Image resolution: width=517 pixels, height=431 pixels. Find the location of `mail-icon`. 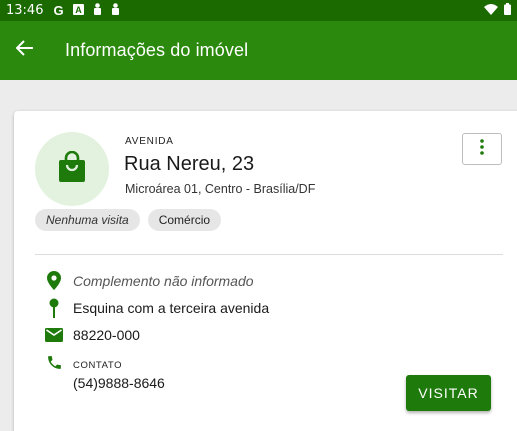

mail-icon is located at coordinates (54, 335).